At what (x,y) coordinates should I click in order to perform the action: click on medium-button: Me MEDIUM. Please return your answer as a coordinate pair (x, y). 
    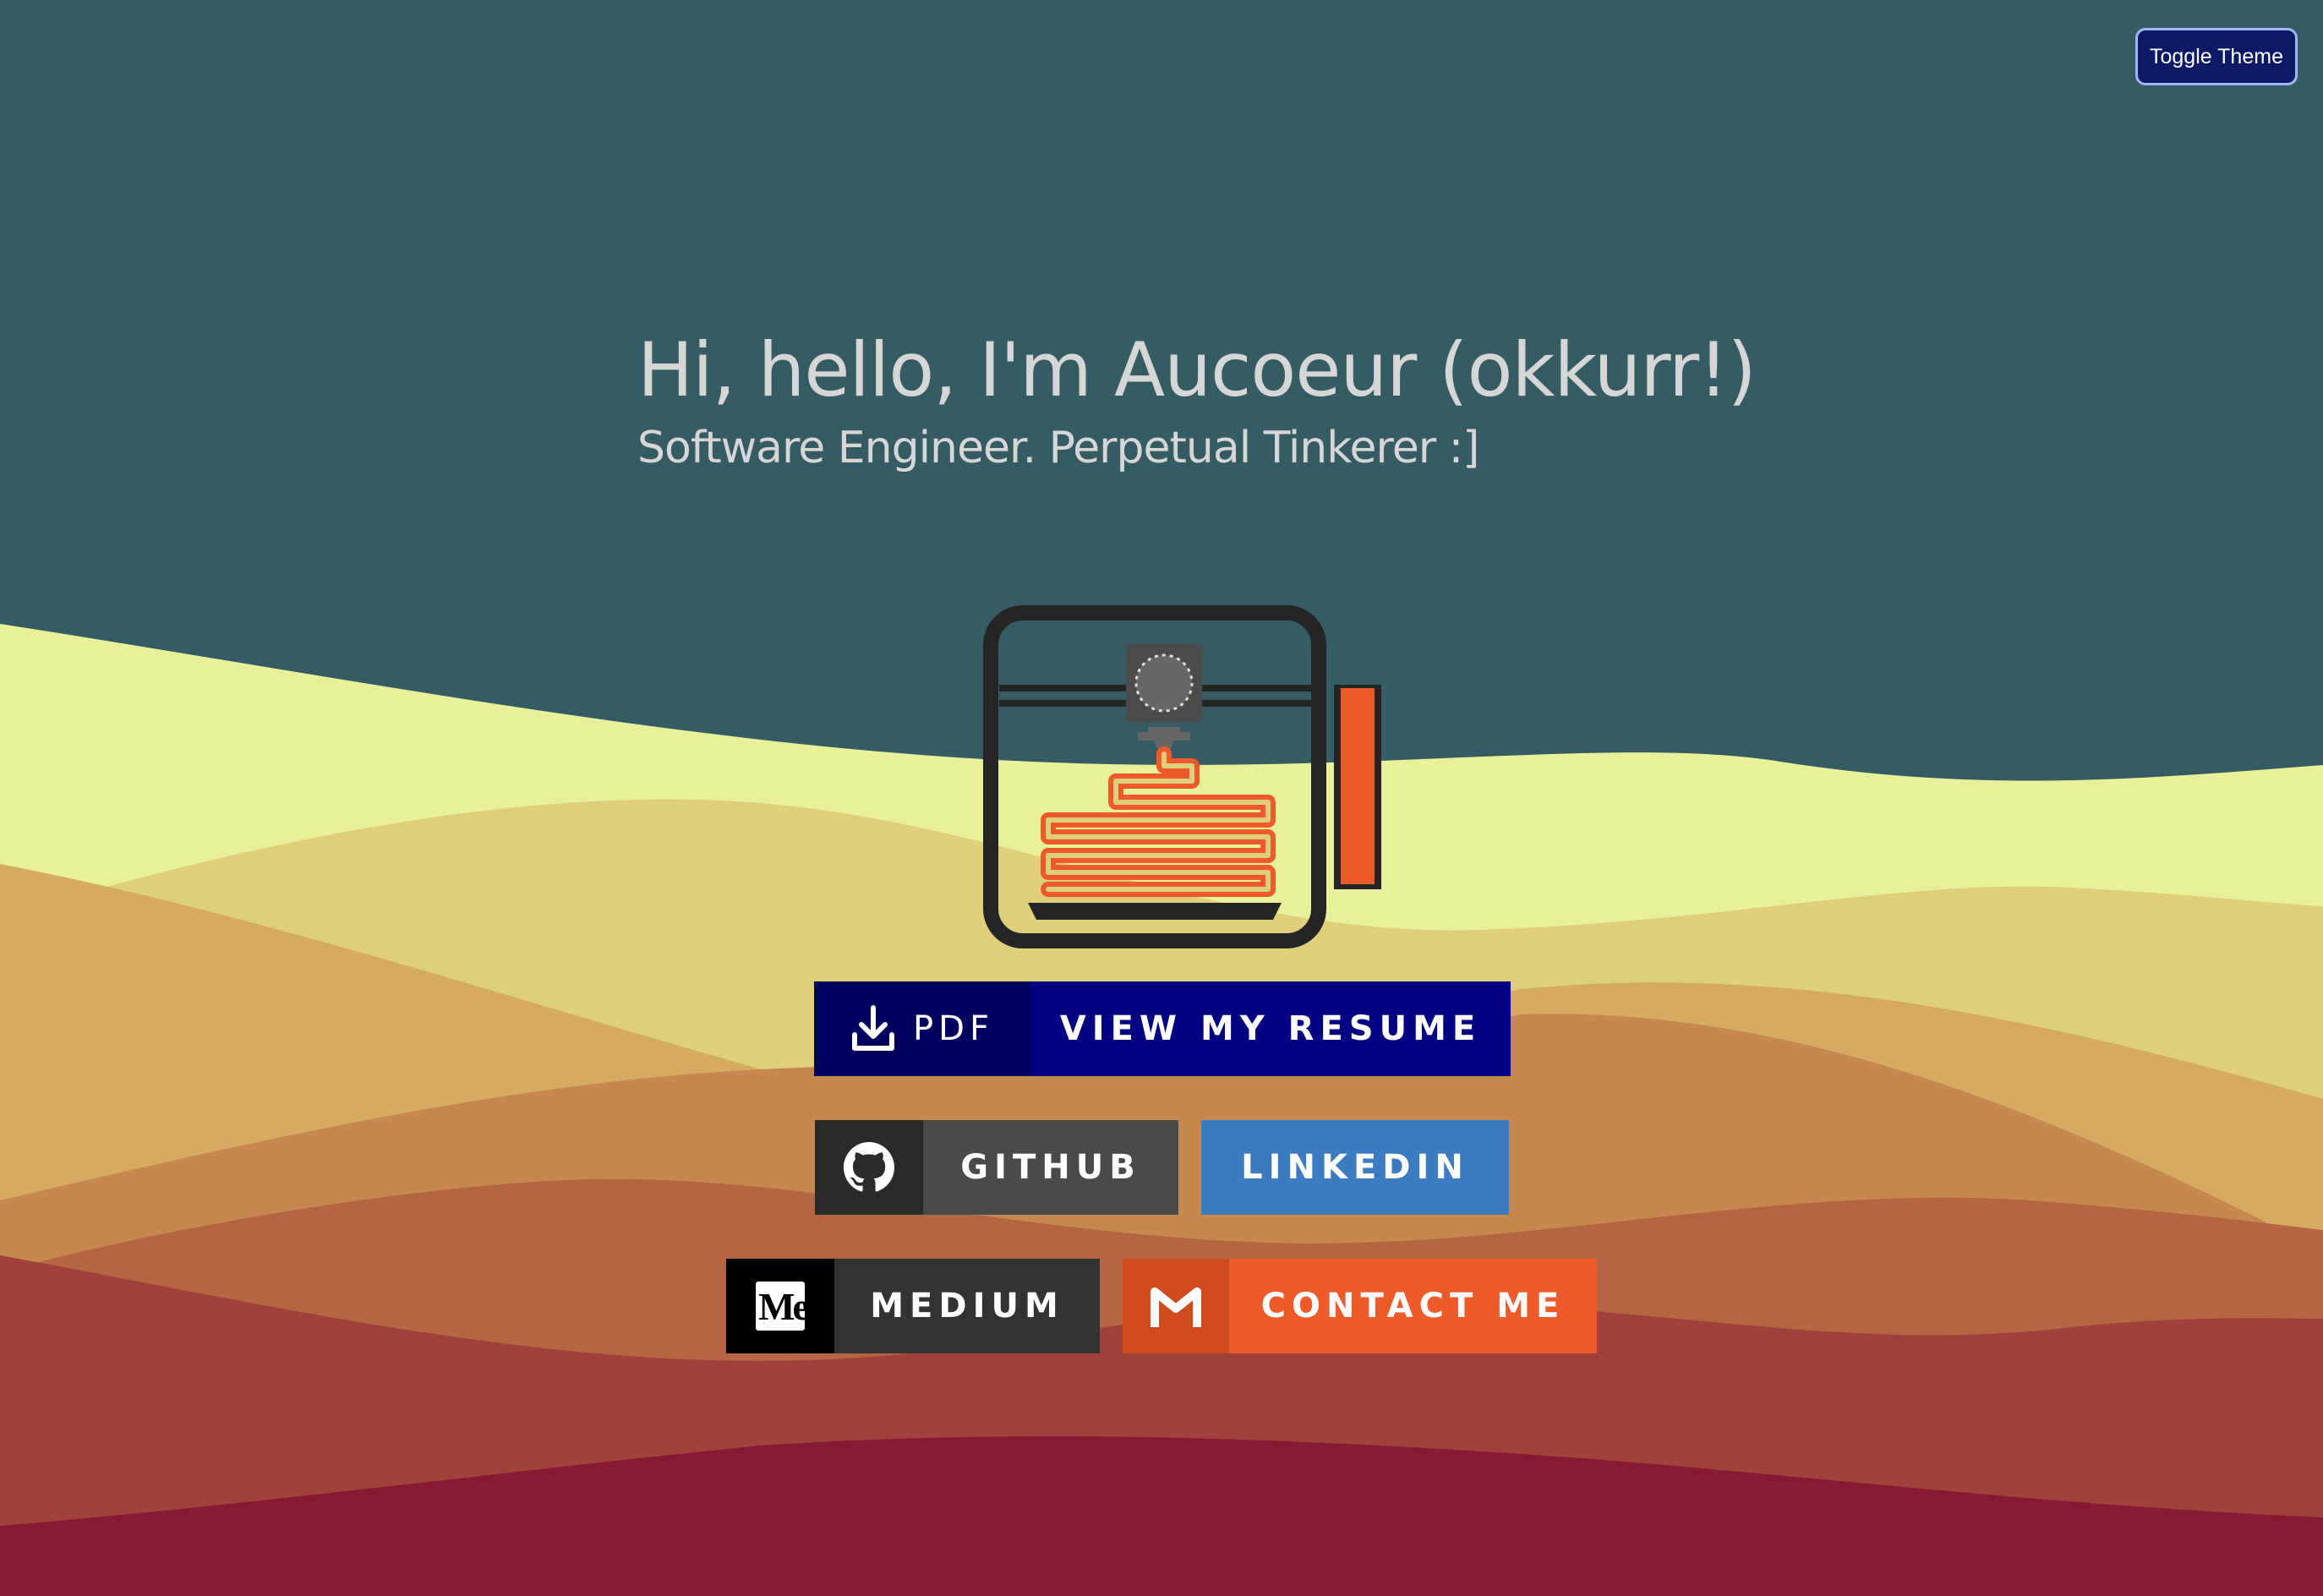
    Looking at the image, I should click on (913, 1306).